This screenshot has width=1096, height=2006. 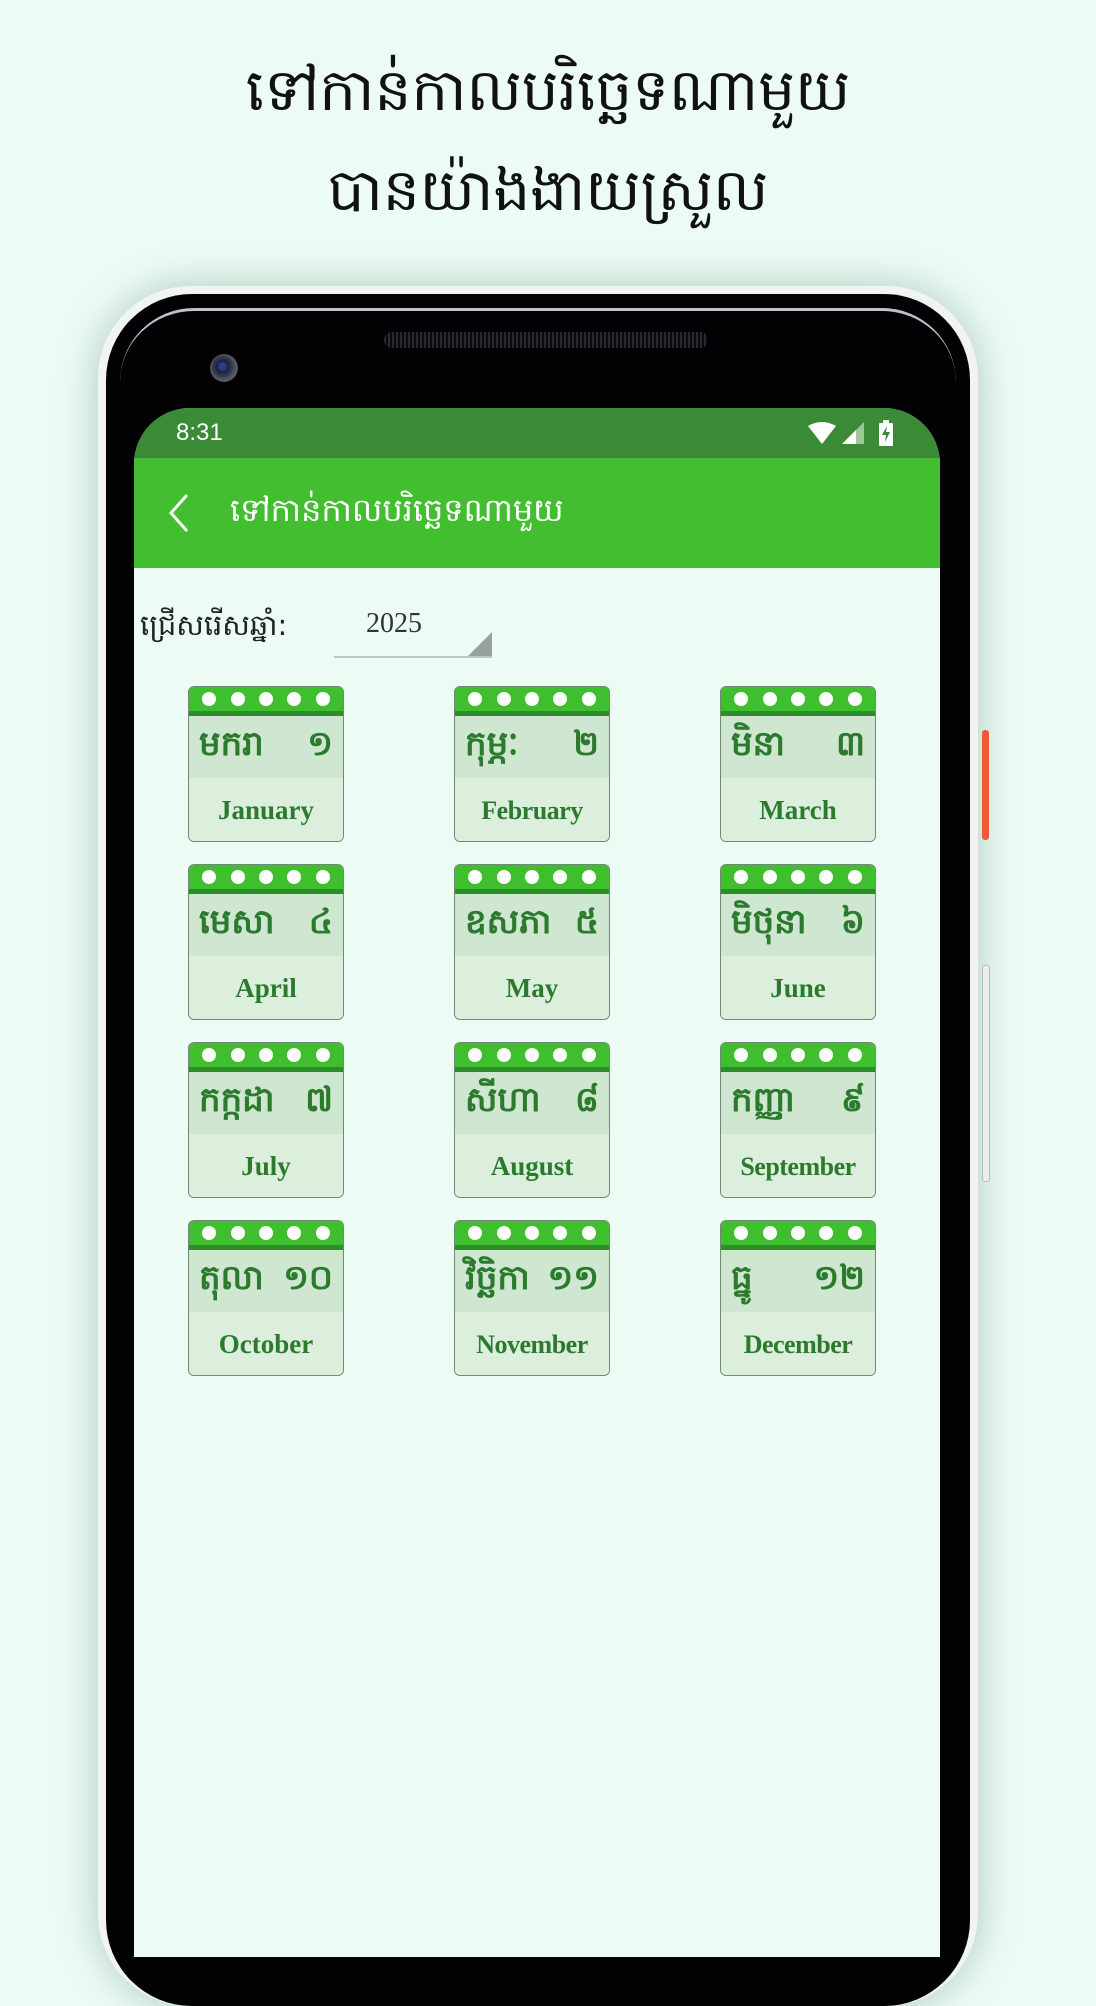 I want to click on month-tile-march: មិនា ៣ March, so click(x=798, y=764).